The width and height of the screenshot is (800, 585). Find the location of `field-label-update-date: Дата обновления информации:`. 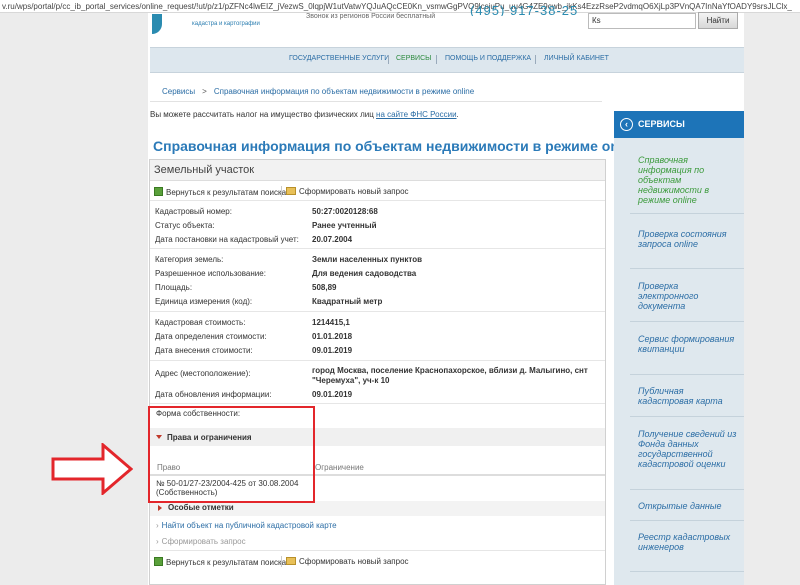

field-label-update-date: Дата обновления информации: is located at coordinates (213, 394).